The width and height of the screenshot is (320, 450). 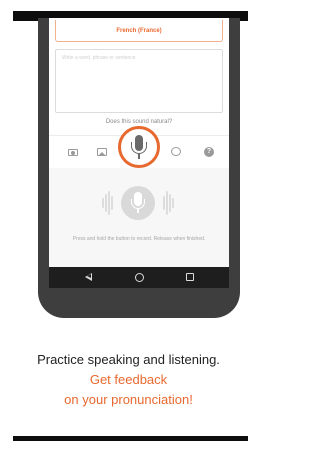 I want to click on image-icon, so click(x=102, y=152).